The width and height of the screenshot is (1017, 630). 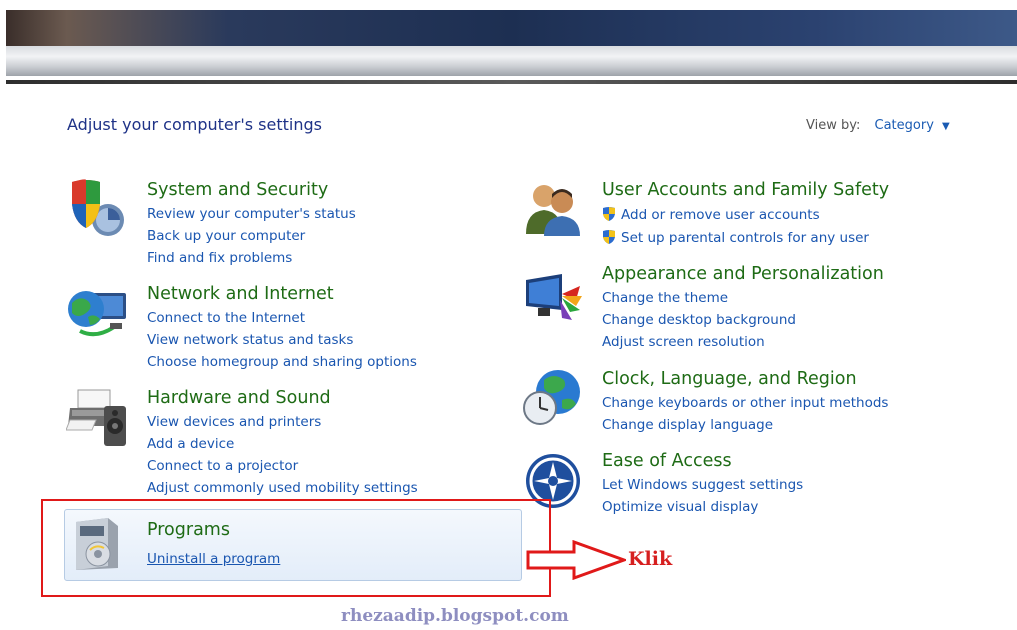 What do you see at coordinates (282, 362) in the screenshot?
I see `link-homegroup: Choose homegroup and sharing options` at bounding box center [282, 362].